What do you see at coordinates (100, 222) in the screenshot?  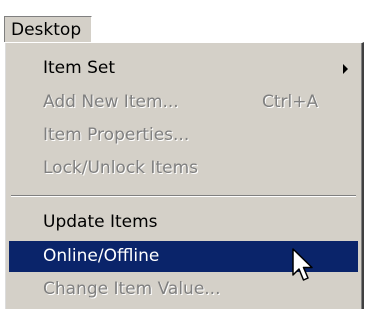 I see `menu-item-label: Update Items` at bounding box center [100, 222].